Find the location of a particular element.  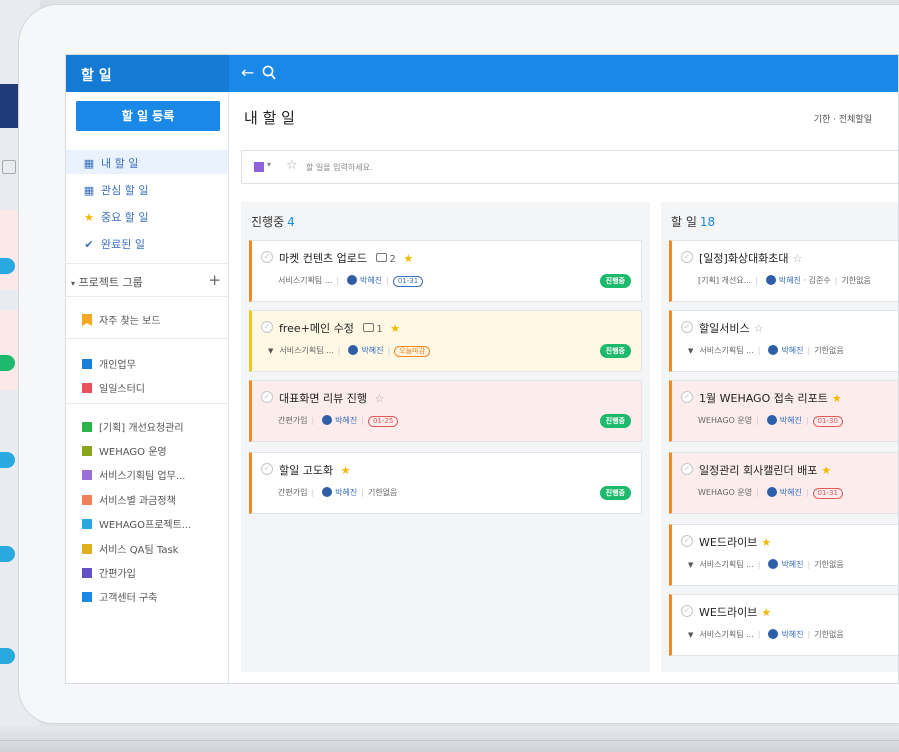

favorite-board: 자주 찾는 보드 is located at coordinates (121, 319).